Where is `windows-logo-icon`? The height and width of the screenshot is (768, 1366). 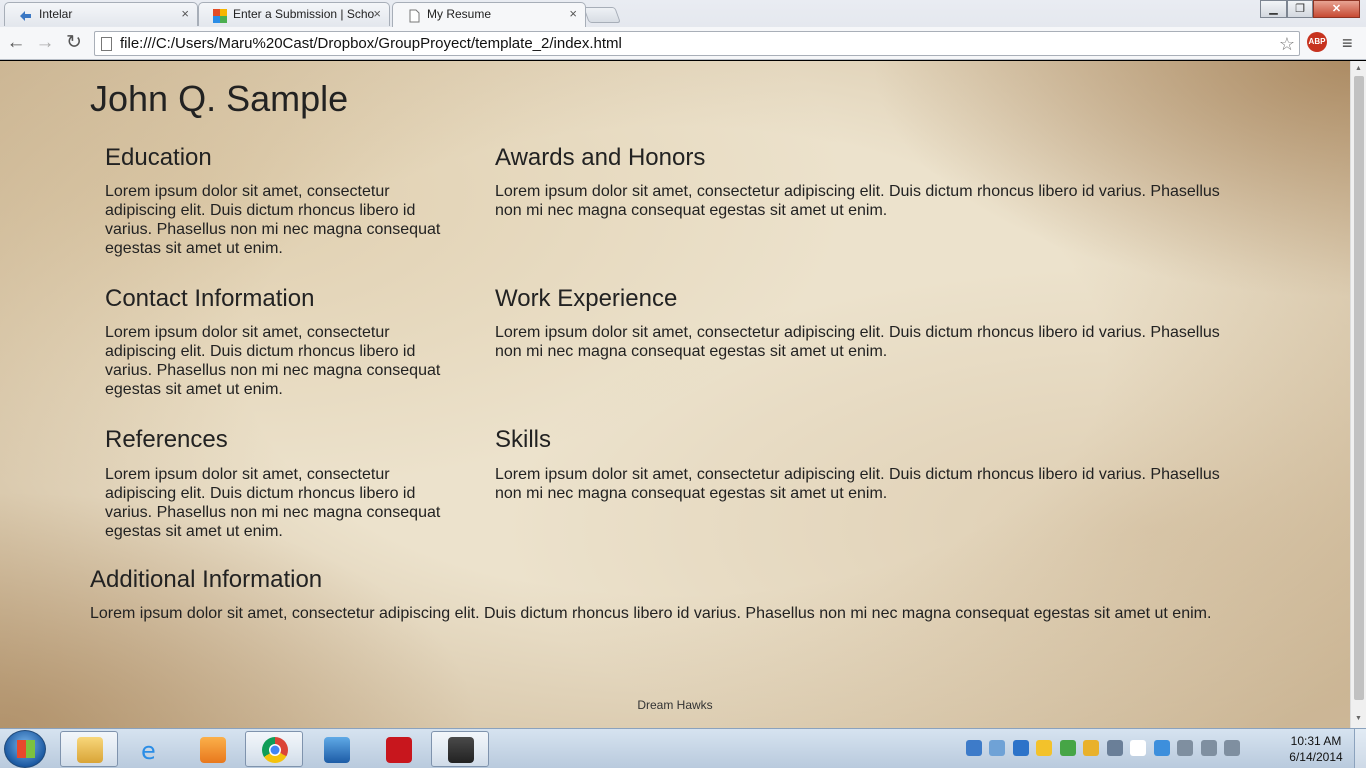 windows-logo-icon is located at coordinates (26, 749).